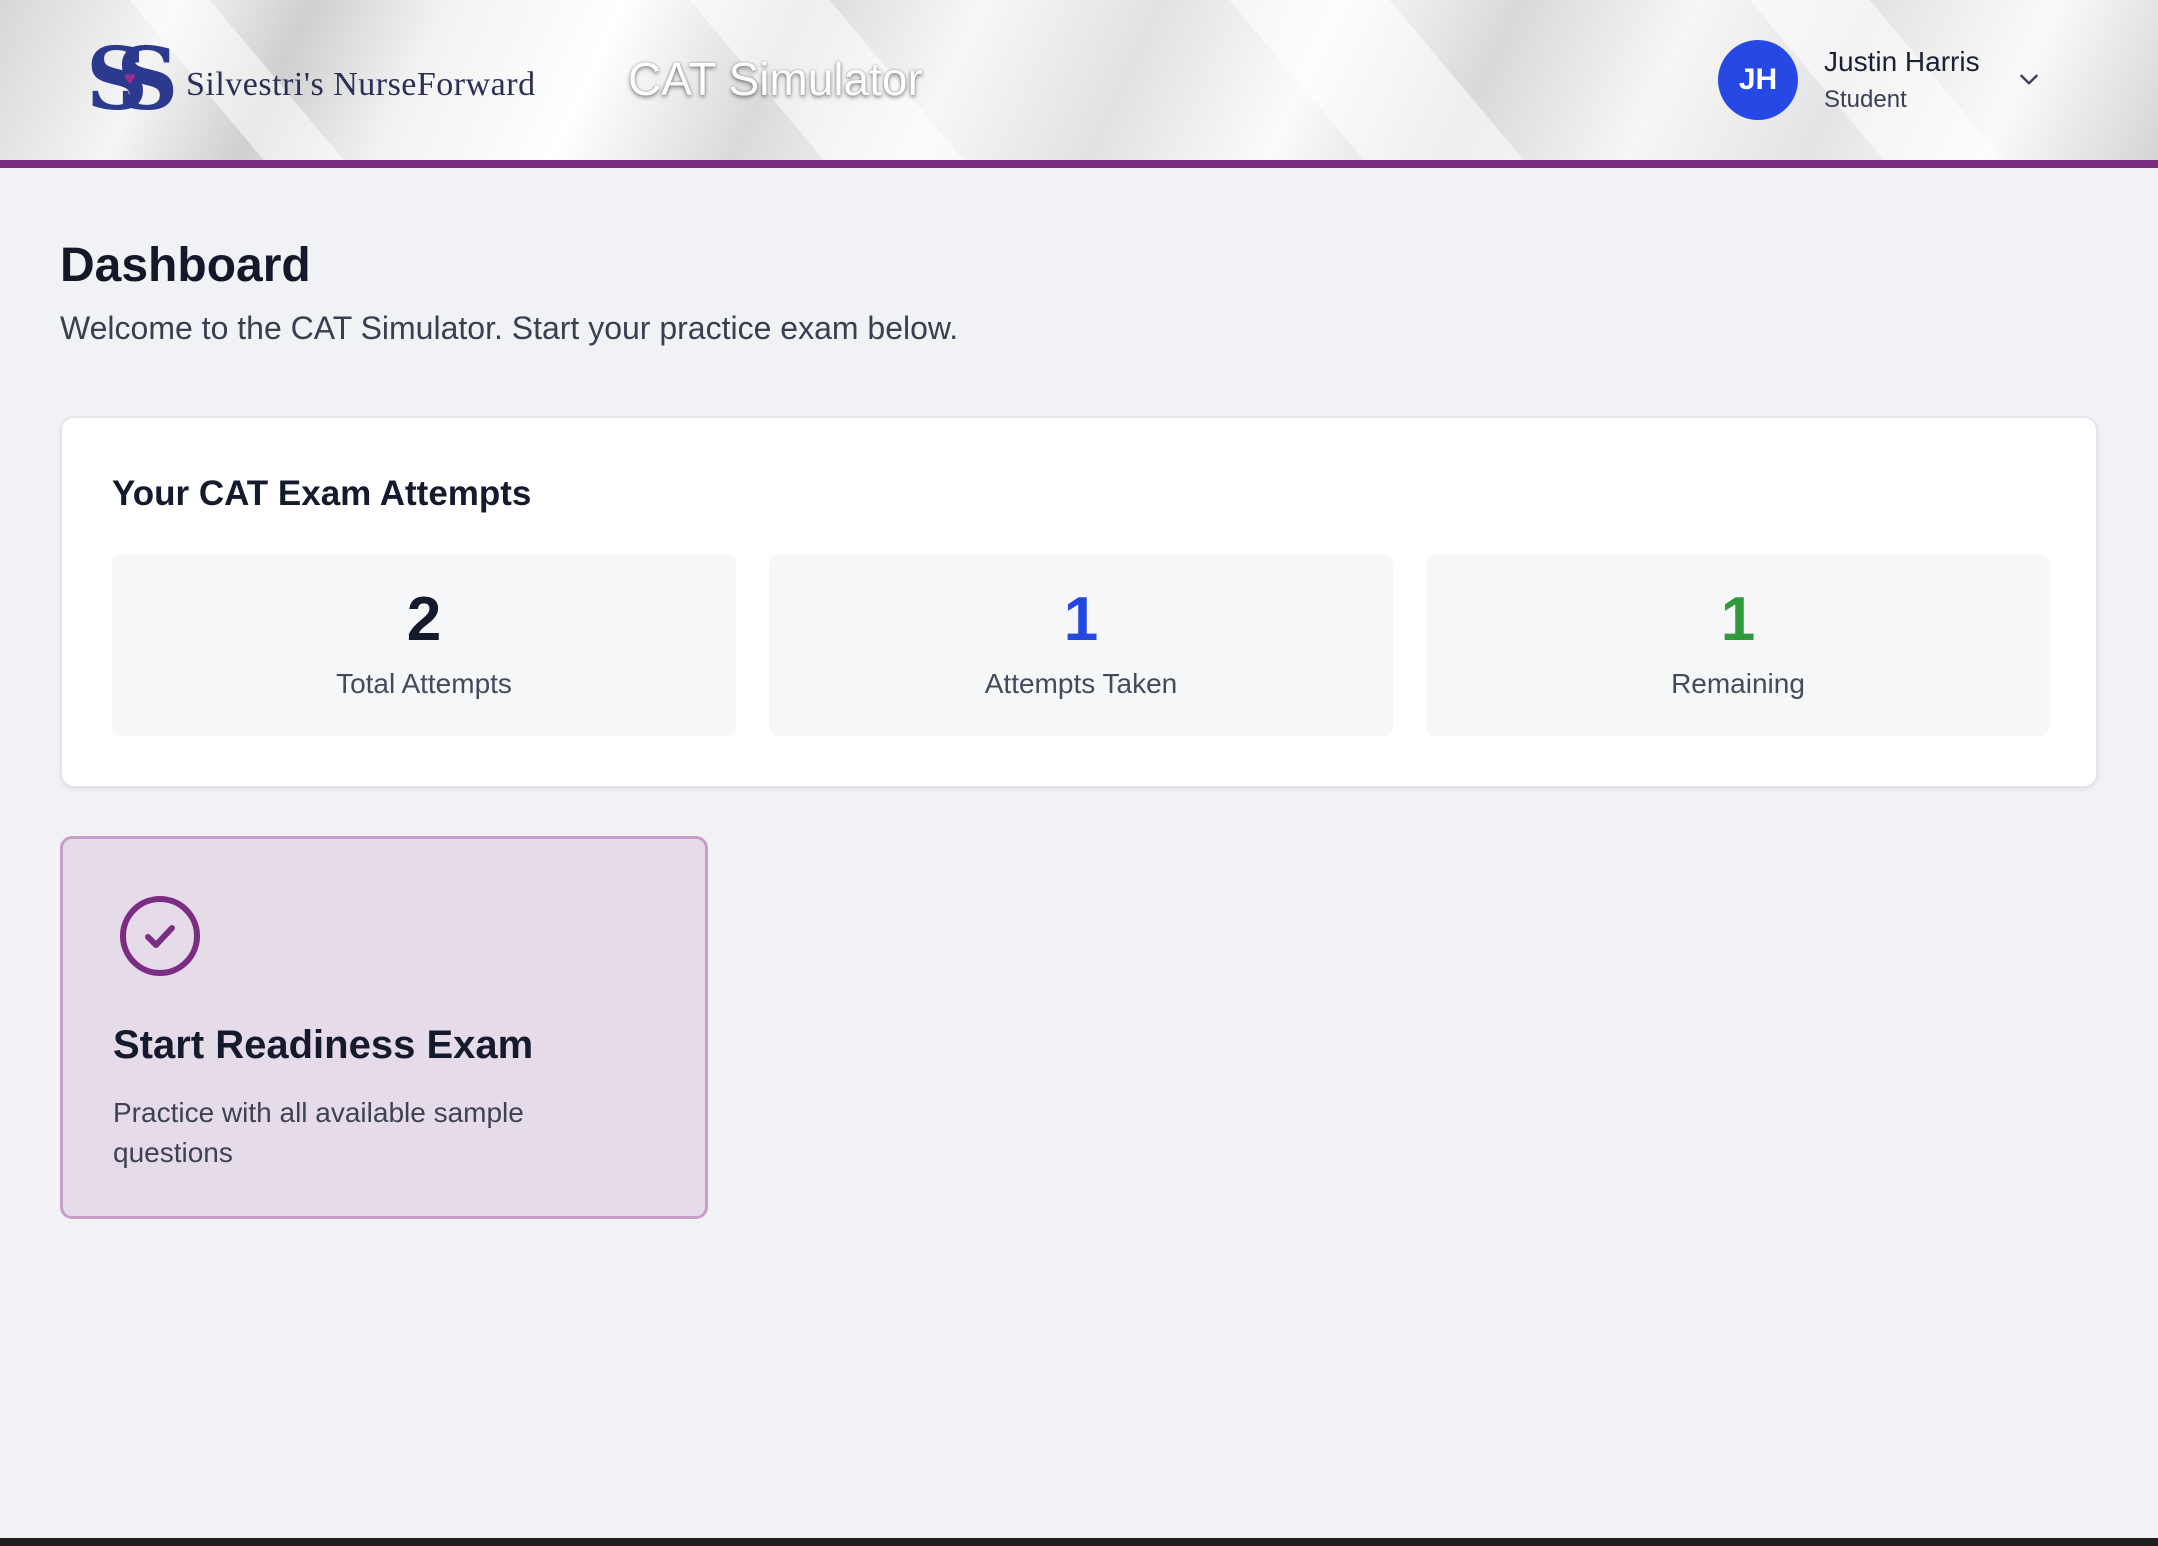  What do you see at coordinates (1758, 80) in the screenshot?
I see `avatar: JH` at bounding box center [1758, 80].